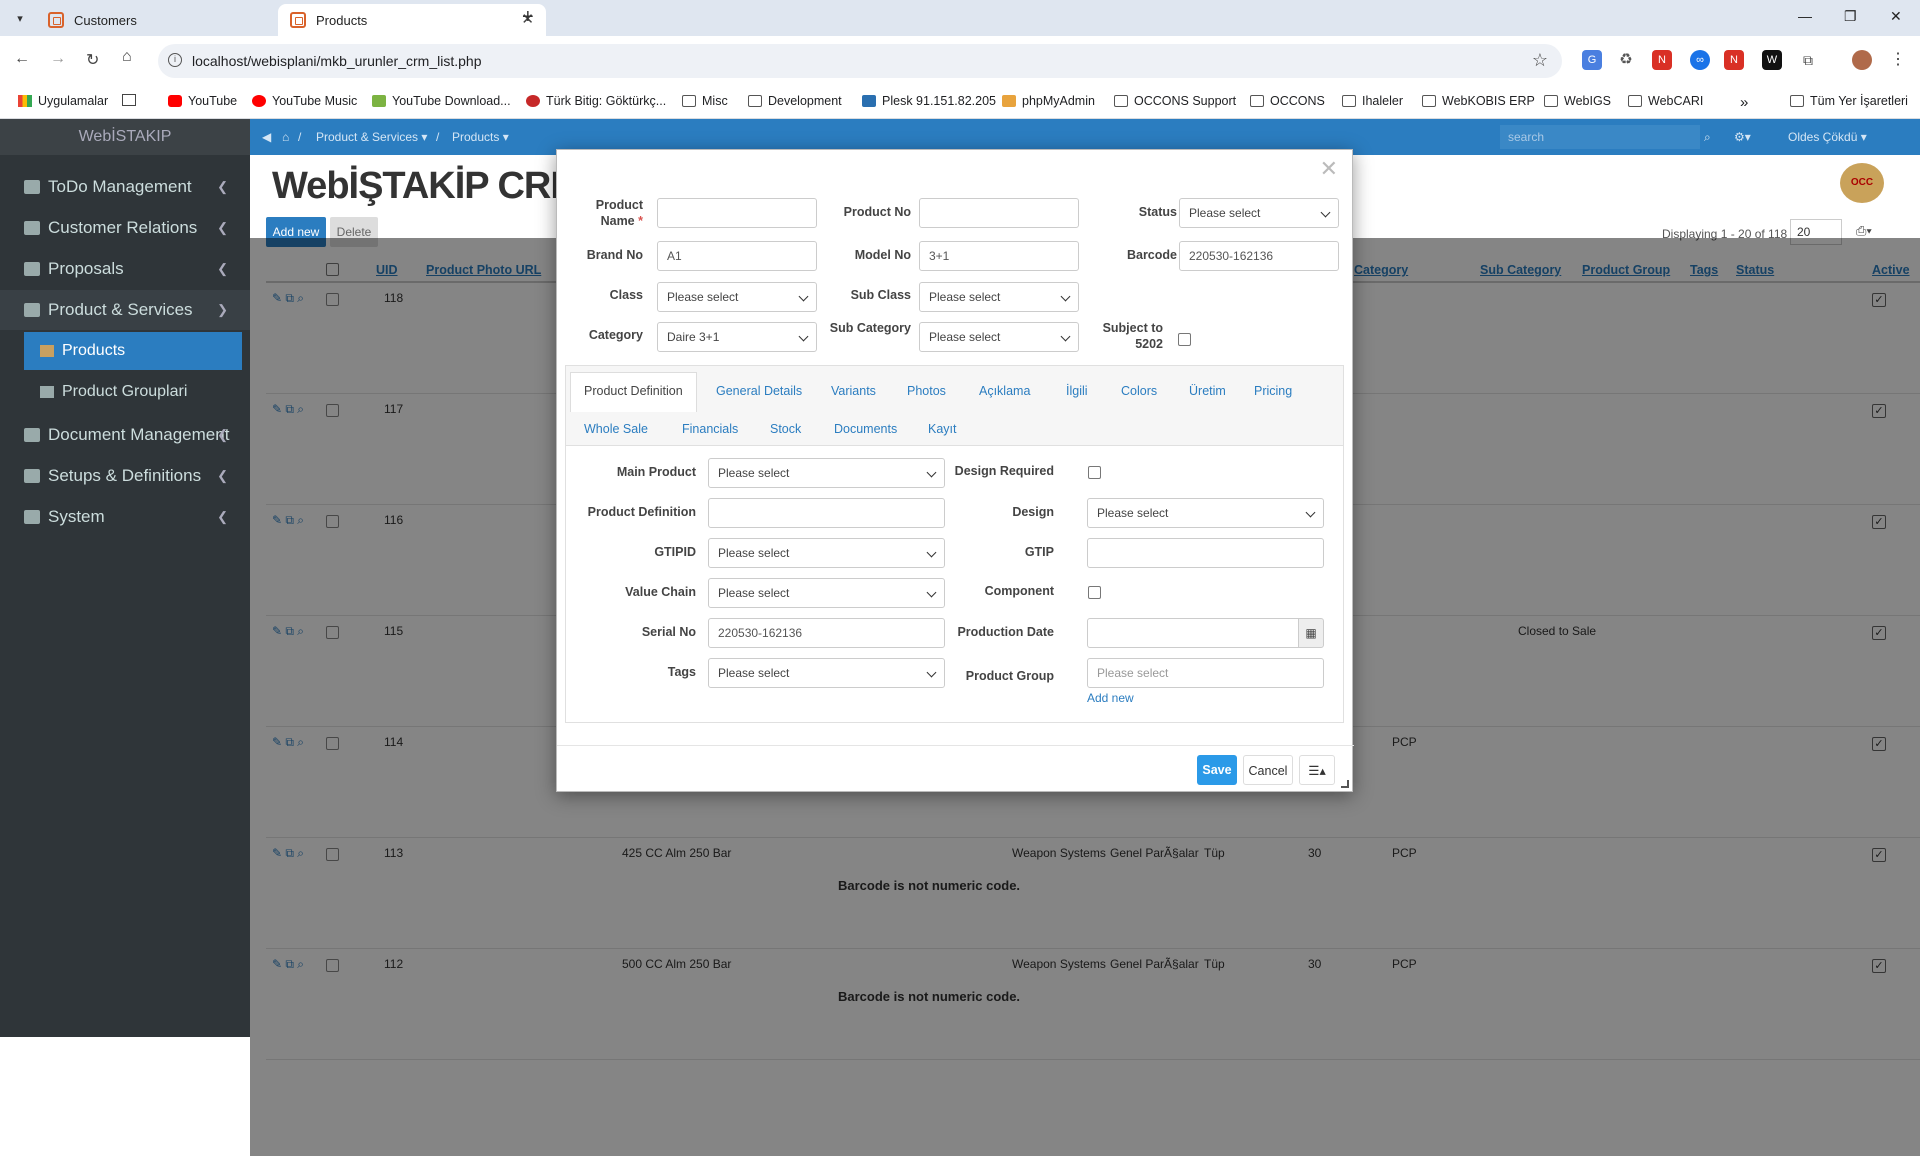 The height and width of the screenshot is (1156, 1920). I want to click on save-button: Save, so click(1217, 770).